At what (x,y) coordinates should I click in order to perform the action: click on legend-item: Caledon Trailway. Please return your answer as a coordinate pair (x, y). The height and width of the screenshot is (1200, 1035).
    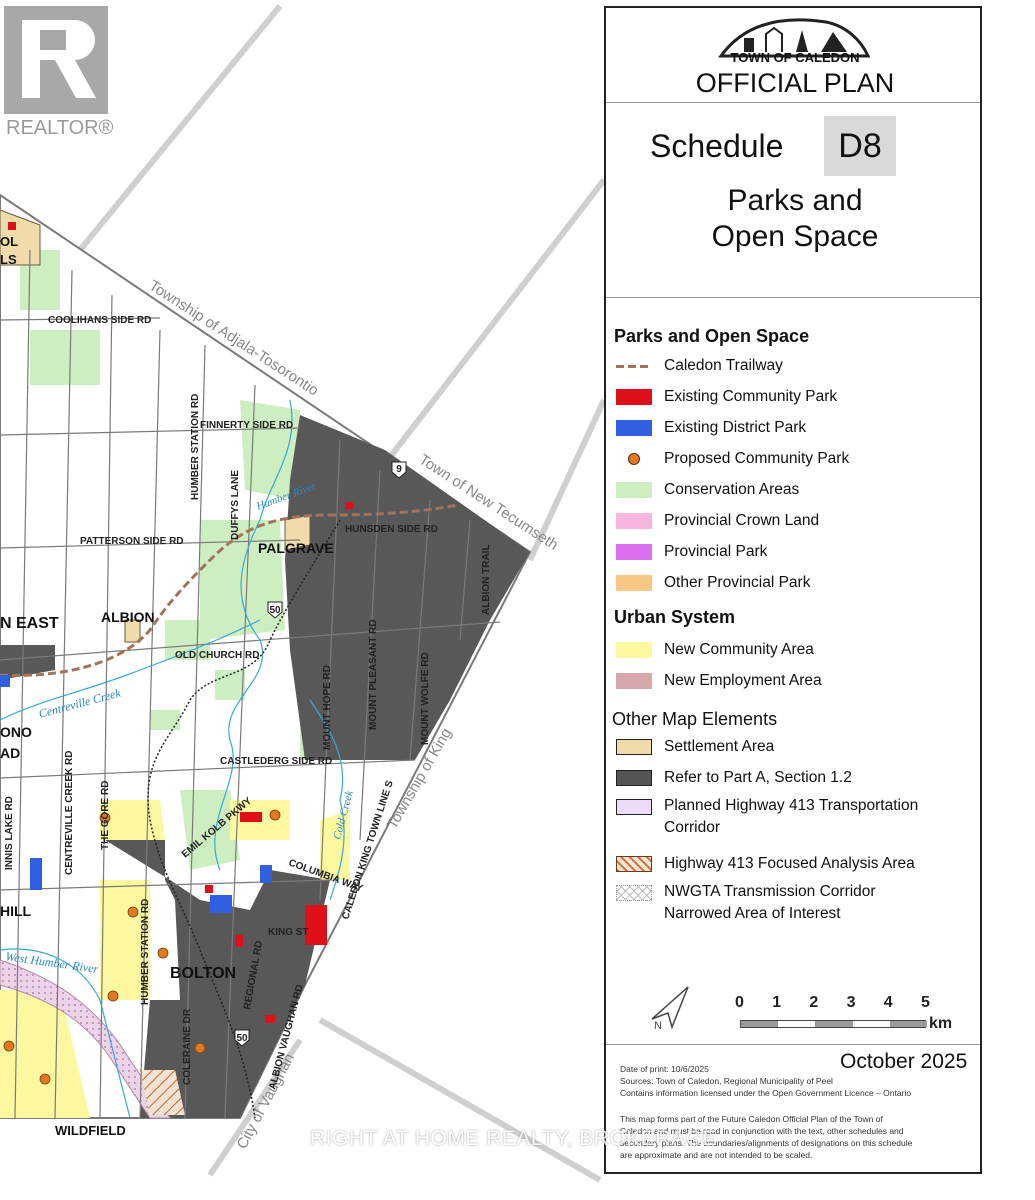
    Looking at the image, I should click on (699, 366).